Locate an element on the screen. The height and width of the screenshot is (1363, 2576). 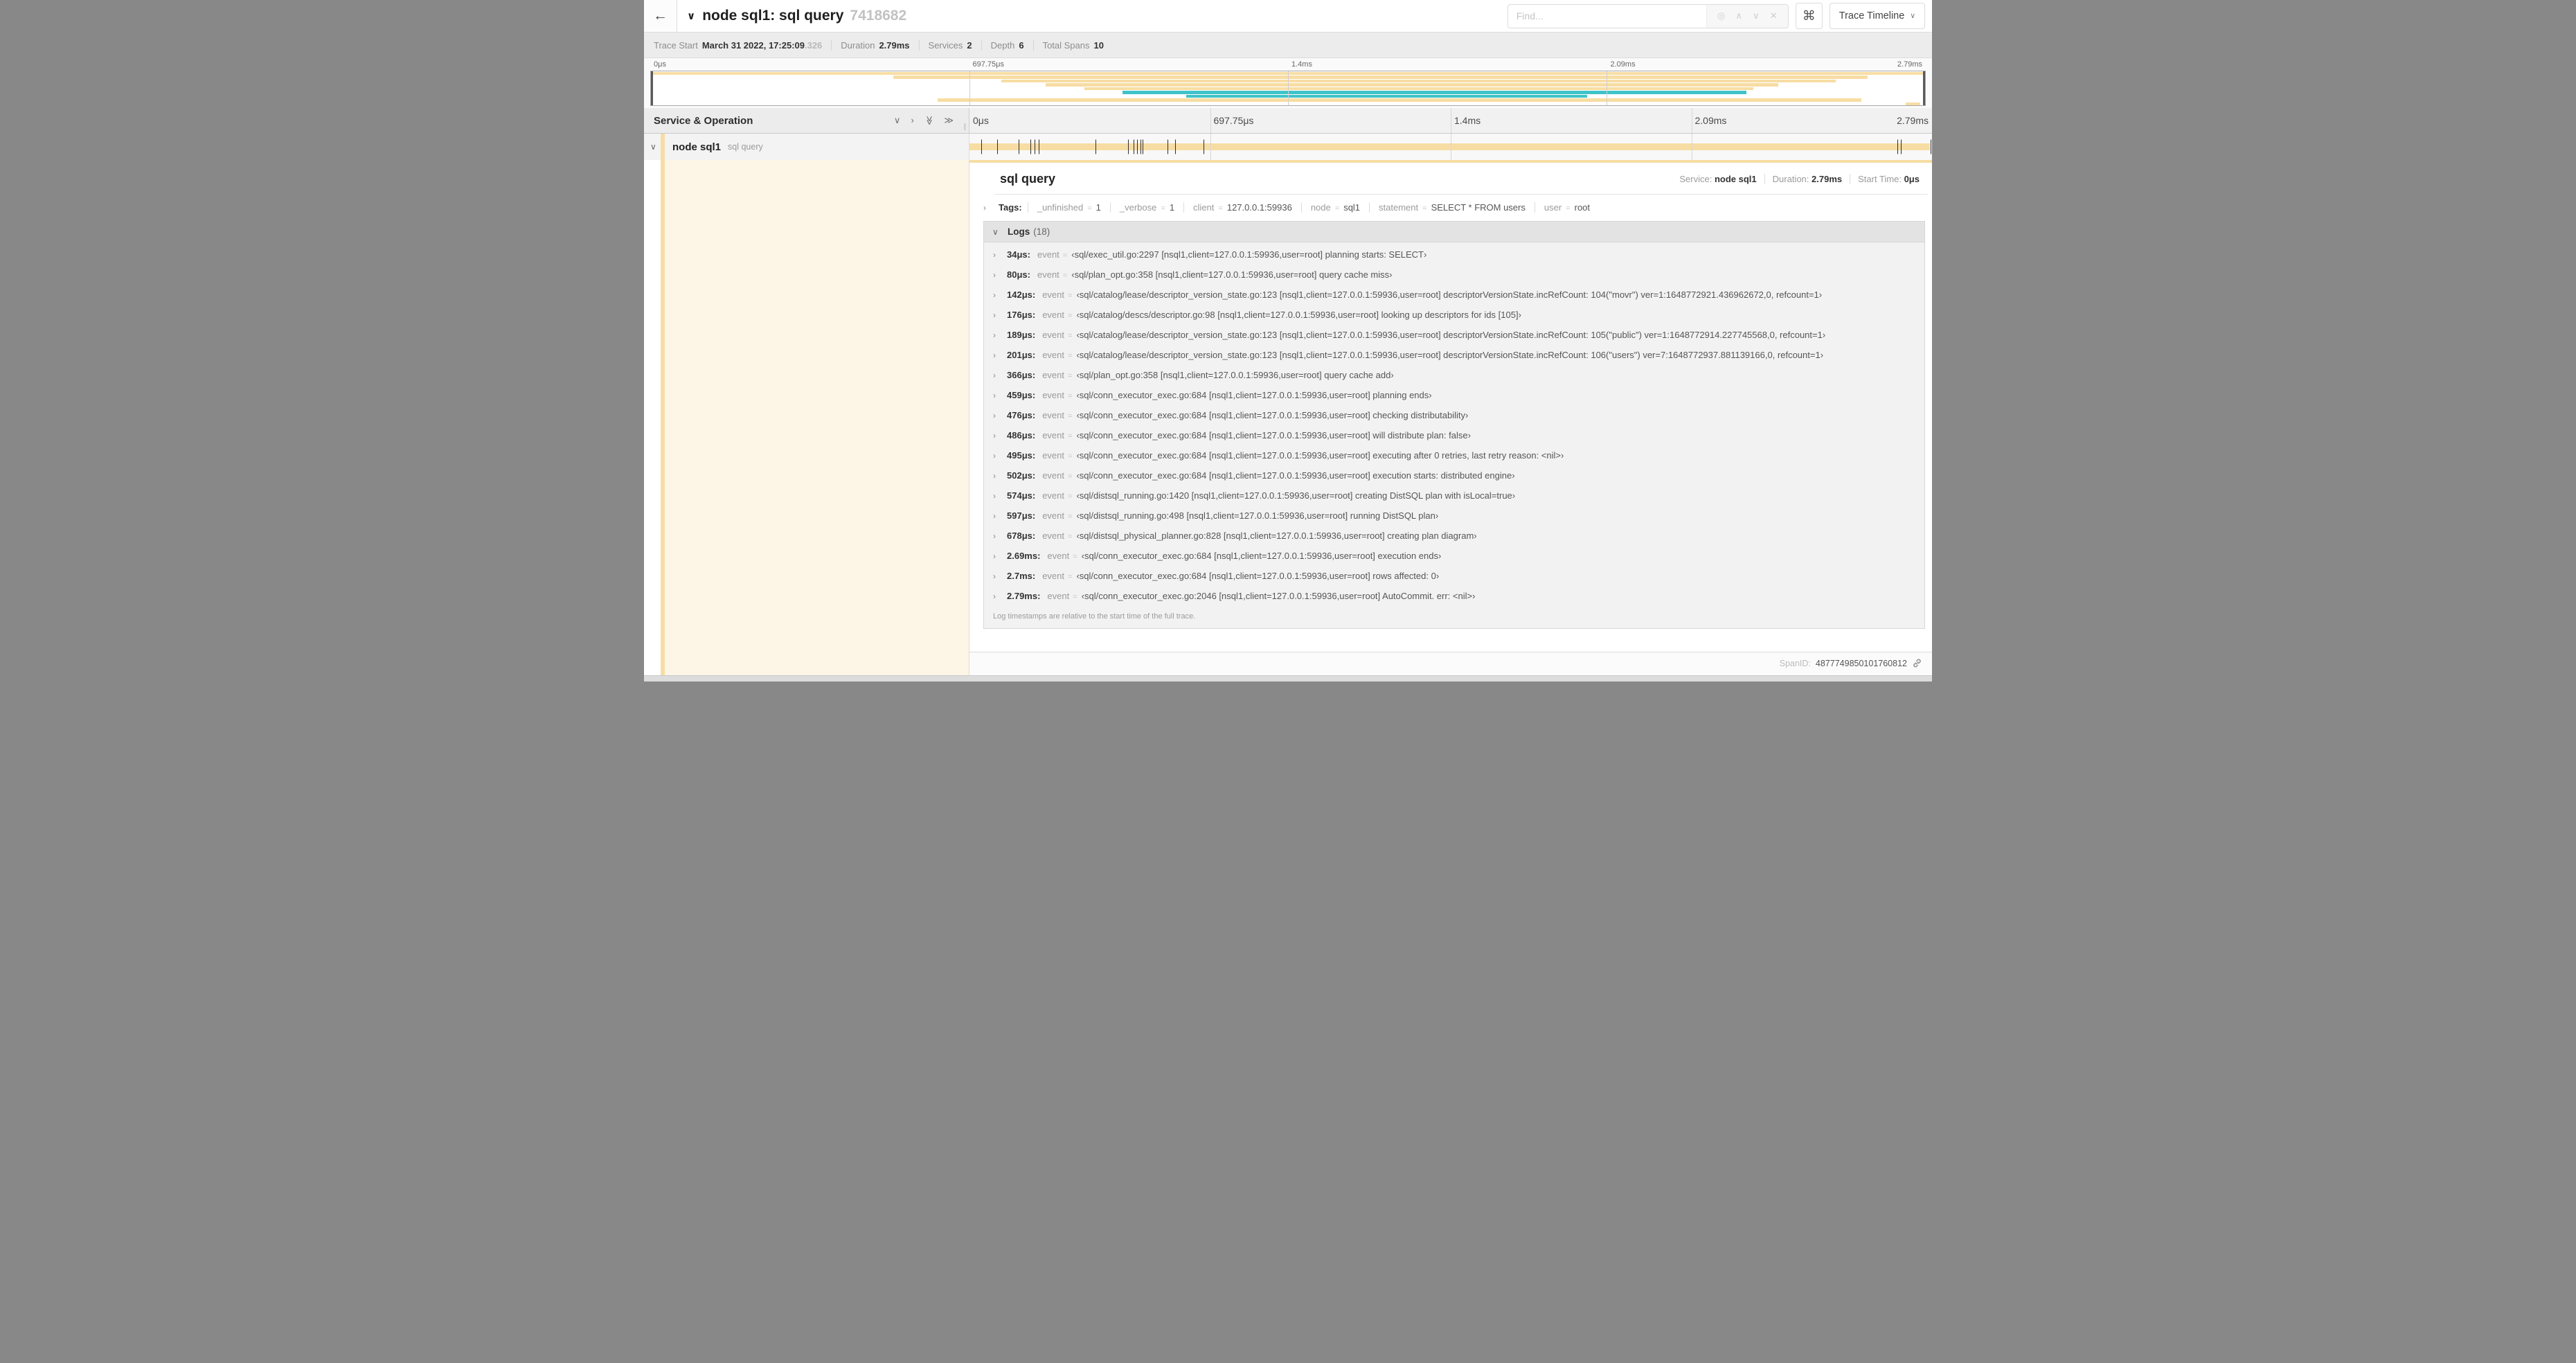
view-selector-button: Trace Timeline ∨ is located at coordinates (1877, 16).